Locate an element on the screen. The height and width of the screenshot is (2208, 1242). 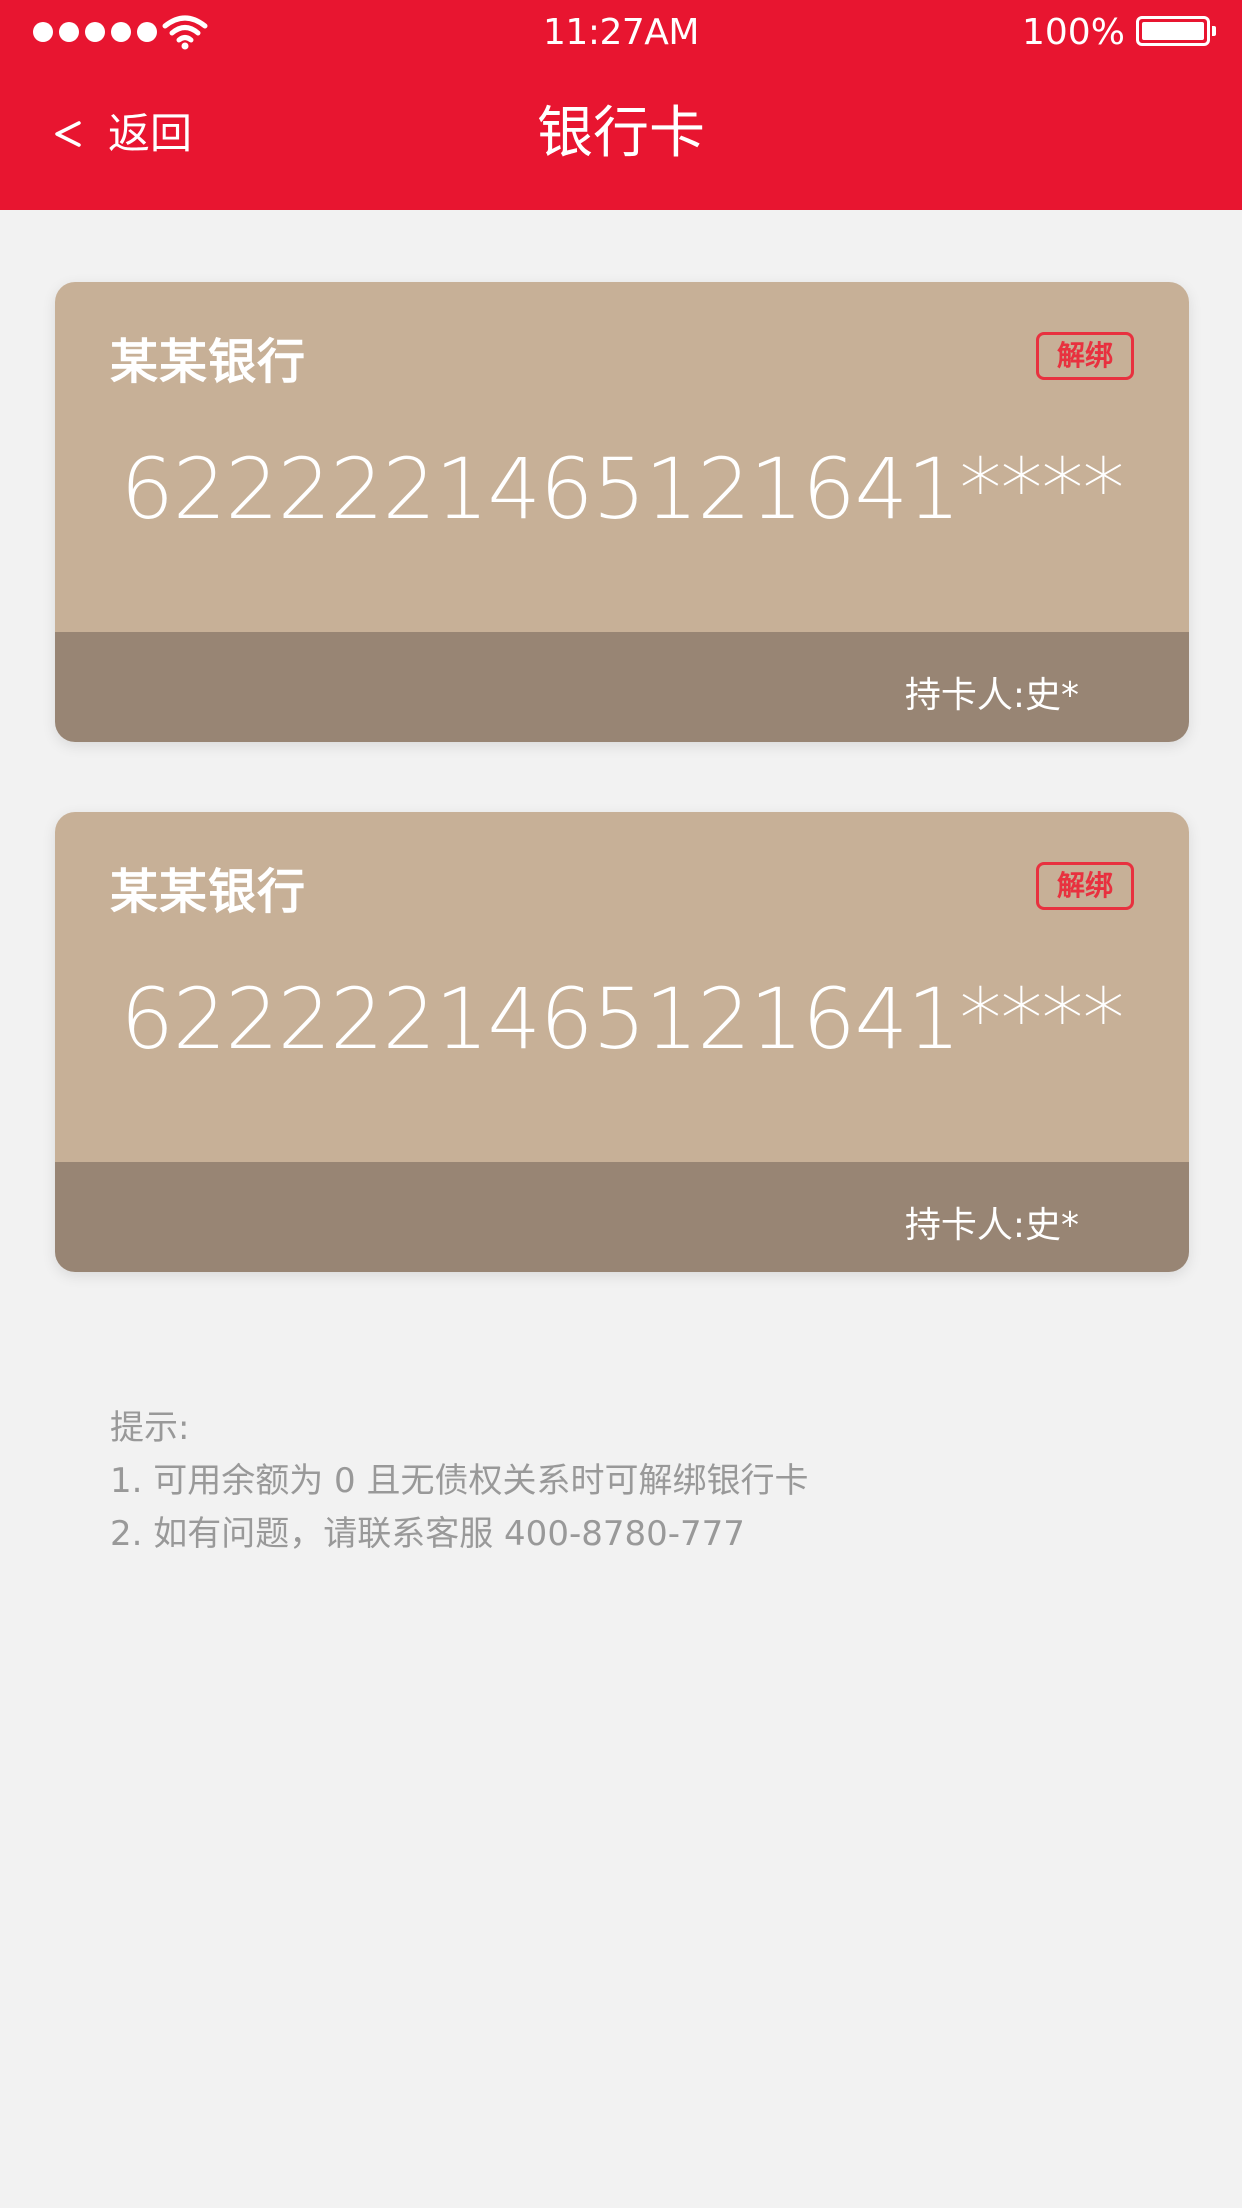
app-header: 11:27AM 100% 返回 银行卡 is located at coordinates (621, 105).